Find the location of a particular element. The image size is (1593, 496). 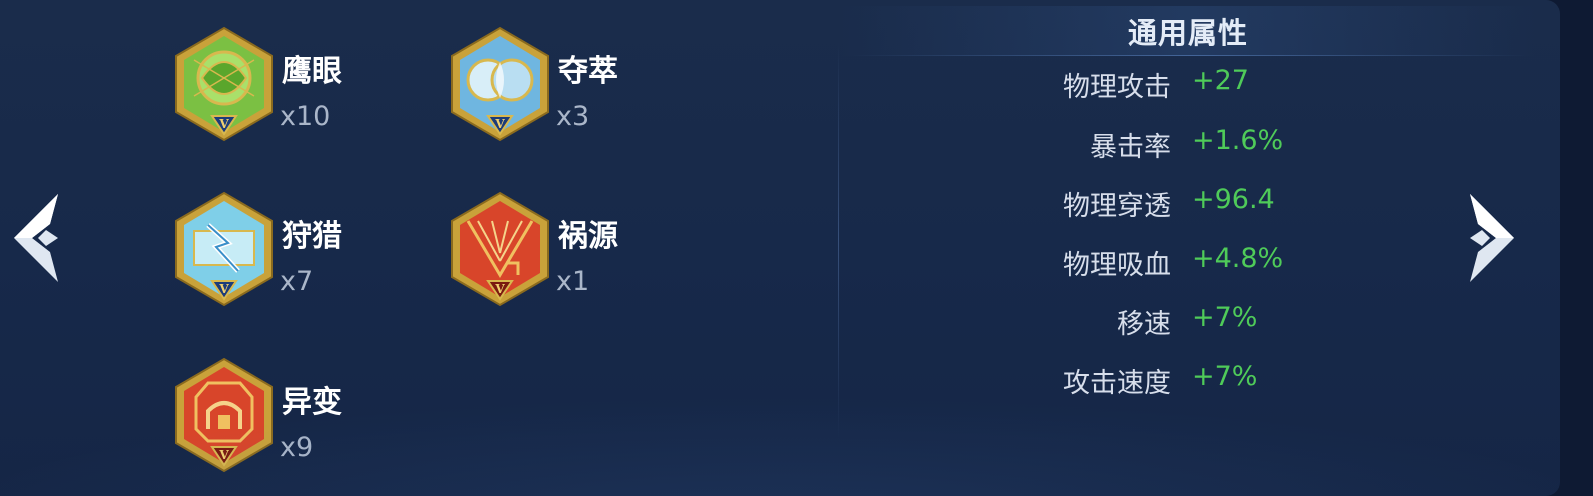

rune-name: 夺萃 is located at coordinates (588, 71).